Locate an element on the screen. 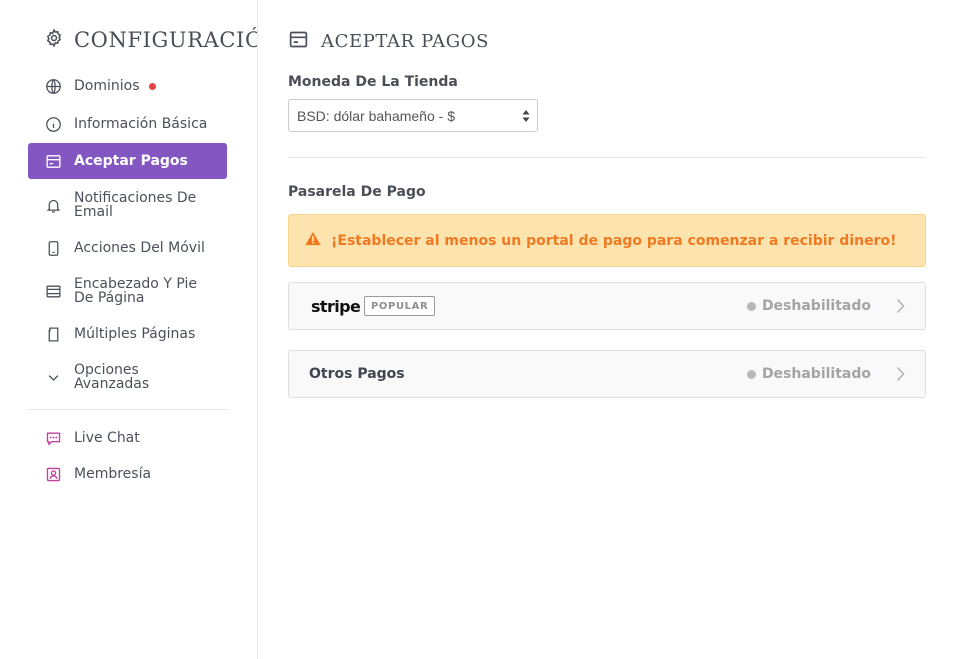  sidebar-title: CONFIGURACIÓN is located at coordinates (150, 40).